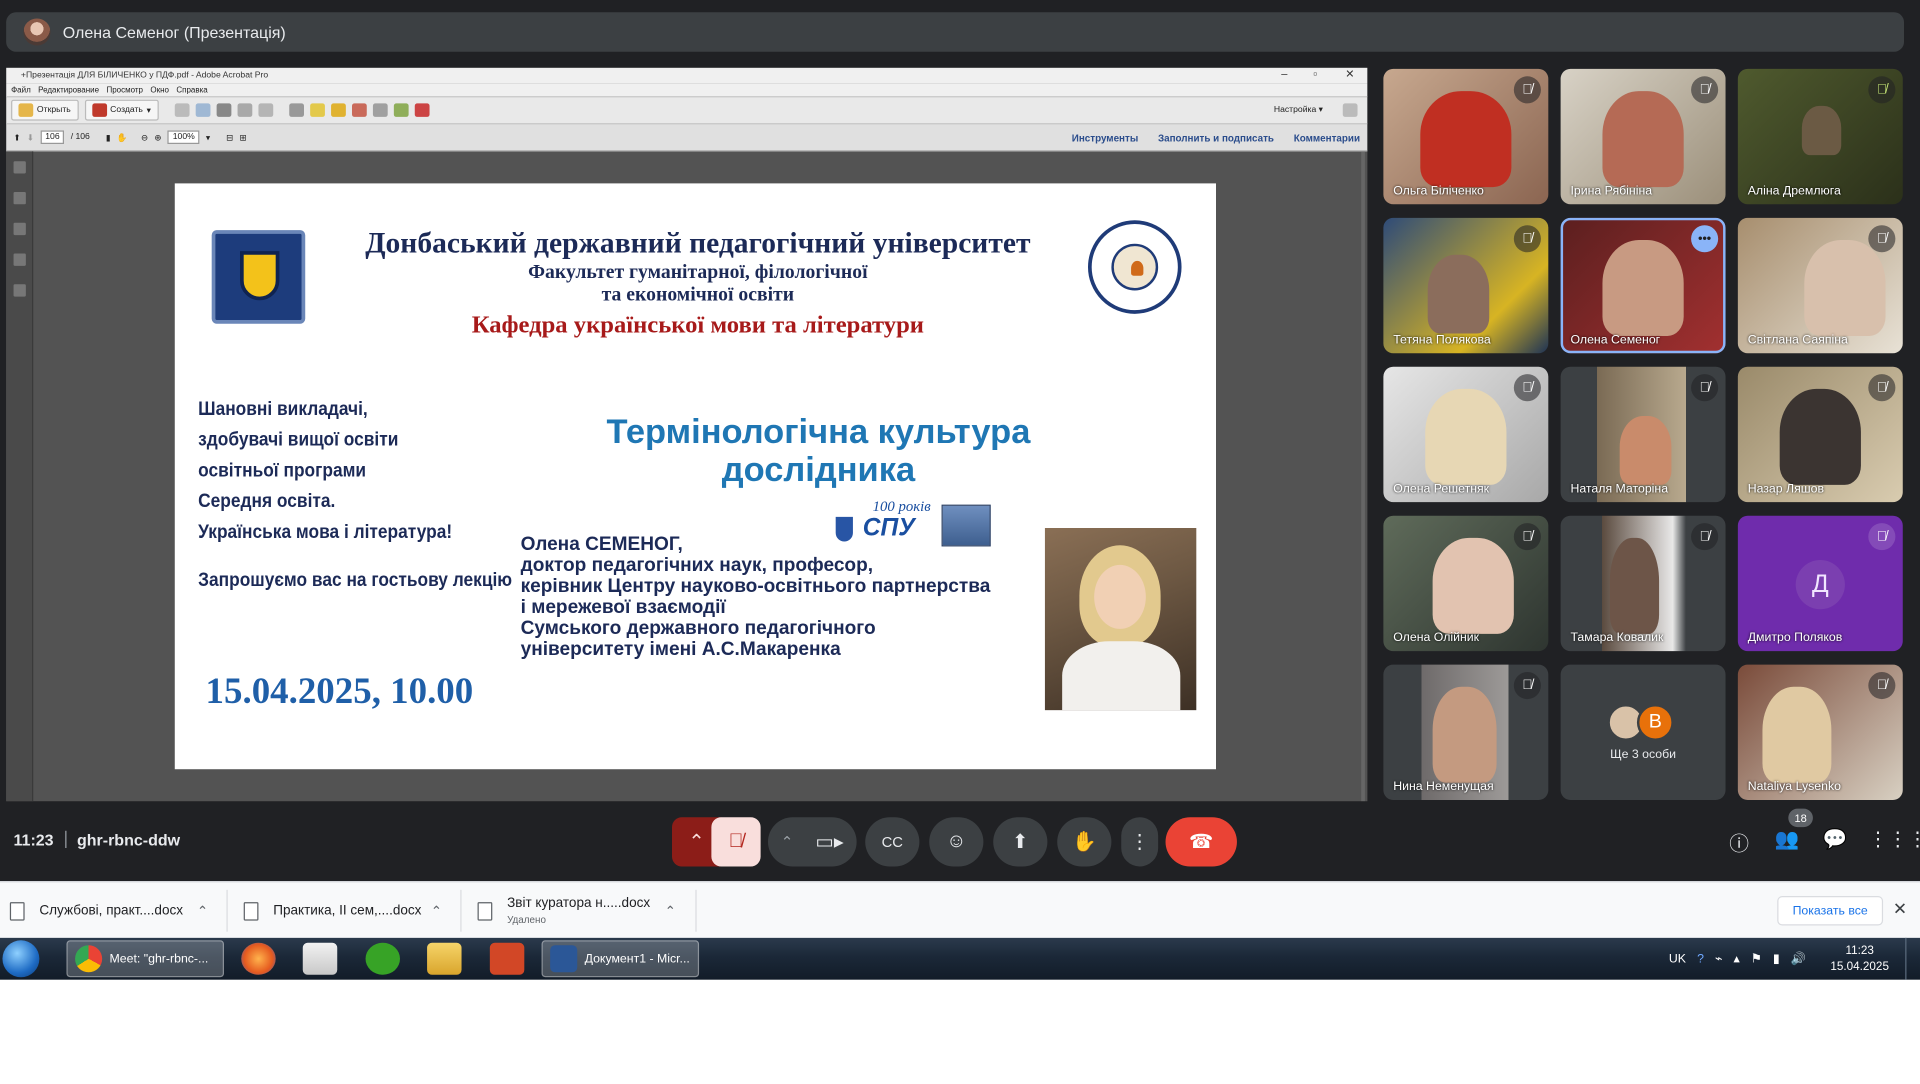 Image resolution: width=1920 pixels, height=1084 pixels. What do you see at coordinates (1350, 110) in the screenshot?
I see `fullscreen-icon` at bounding box center [1350, 110].